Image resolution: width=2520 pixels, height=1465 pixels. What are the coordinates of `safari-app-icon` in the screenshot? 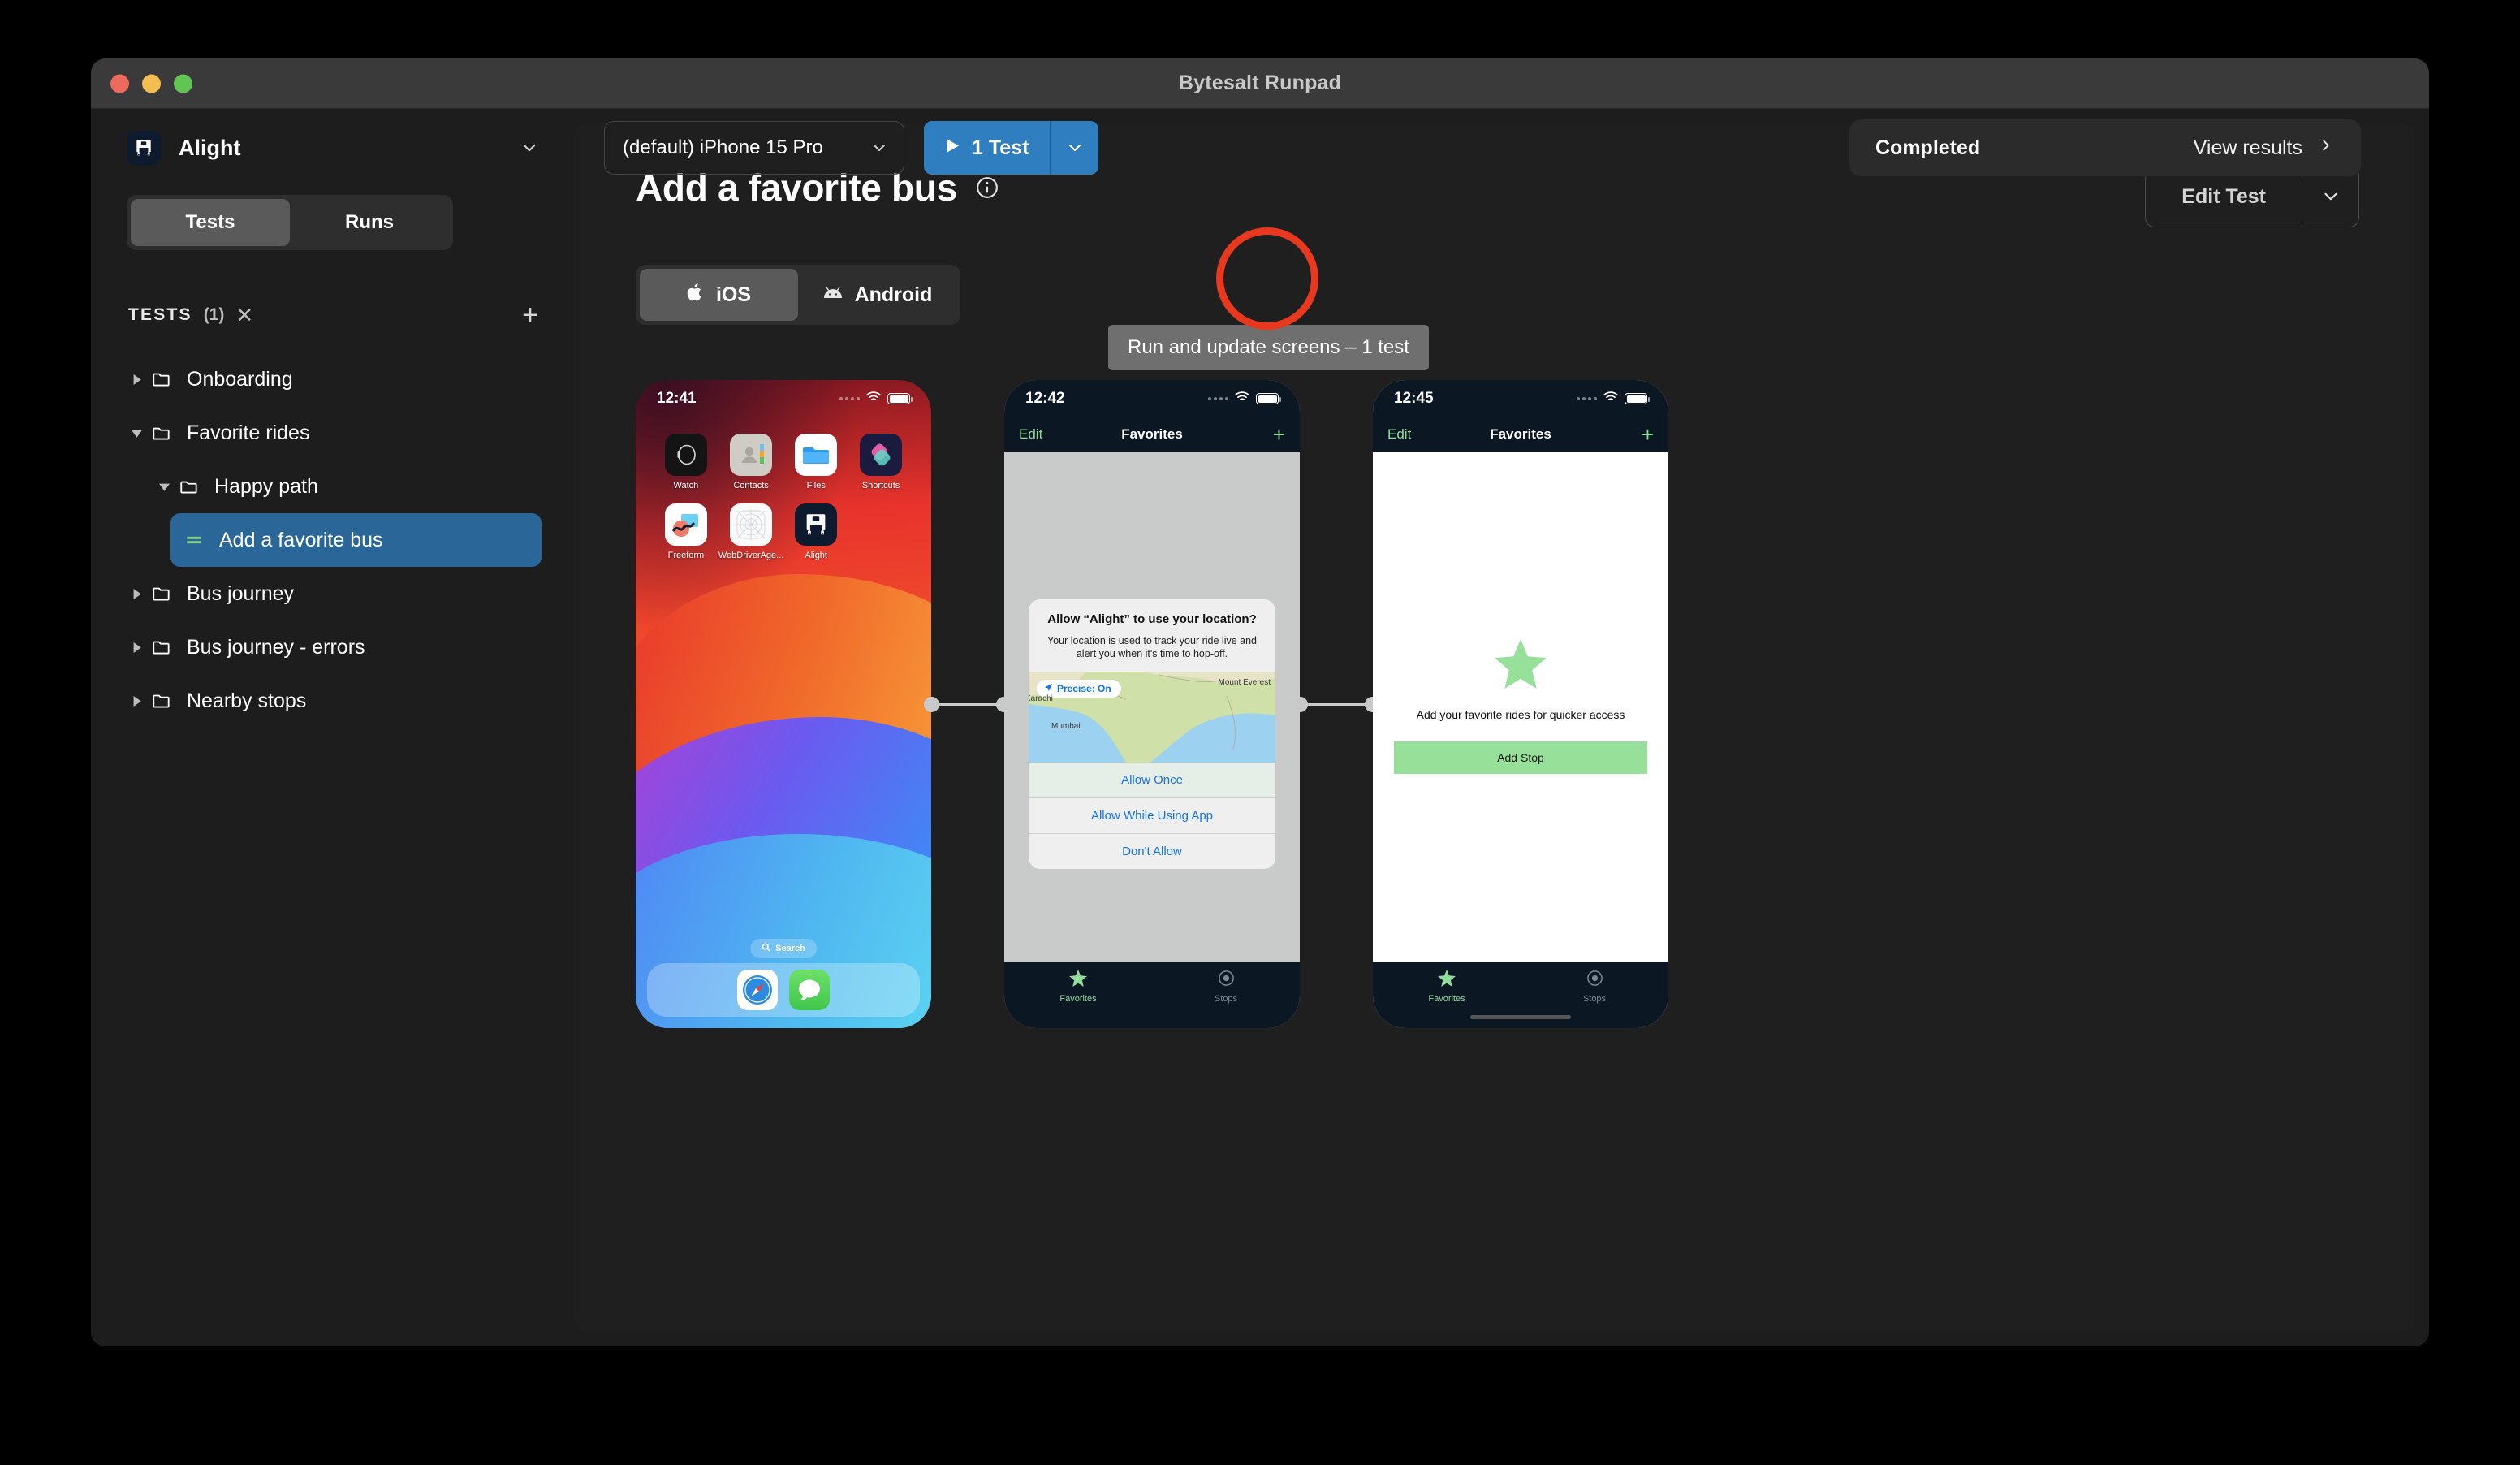 It's located at (758, 990).